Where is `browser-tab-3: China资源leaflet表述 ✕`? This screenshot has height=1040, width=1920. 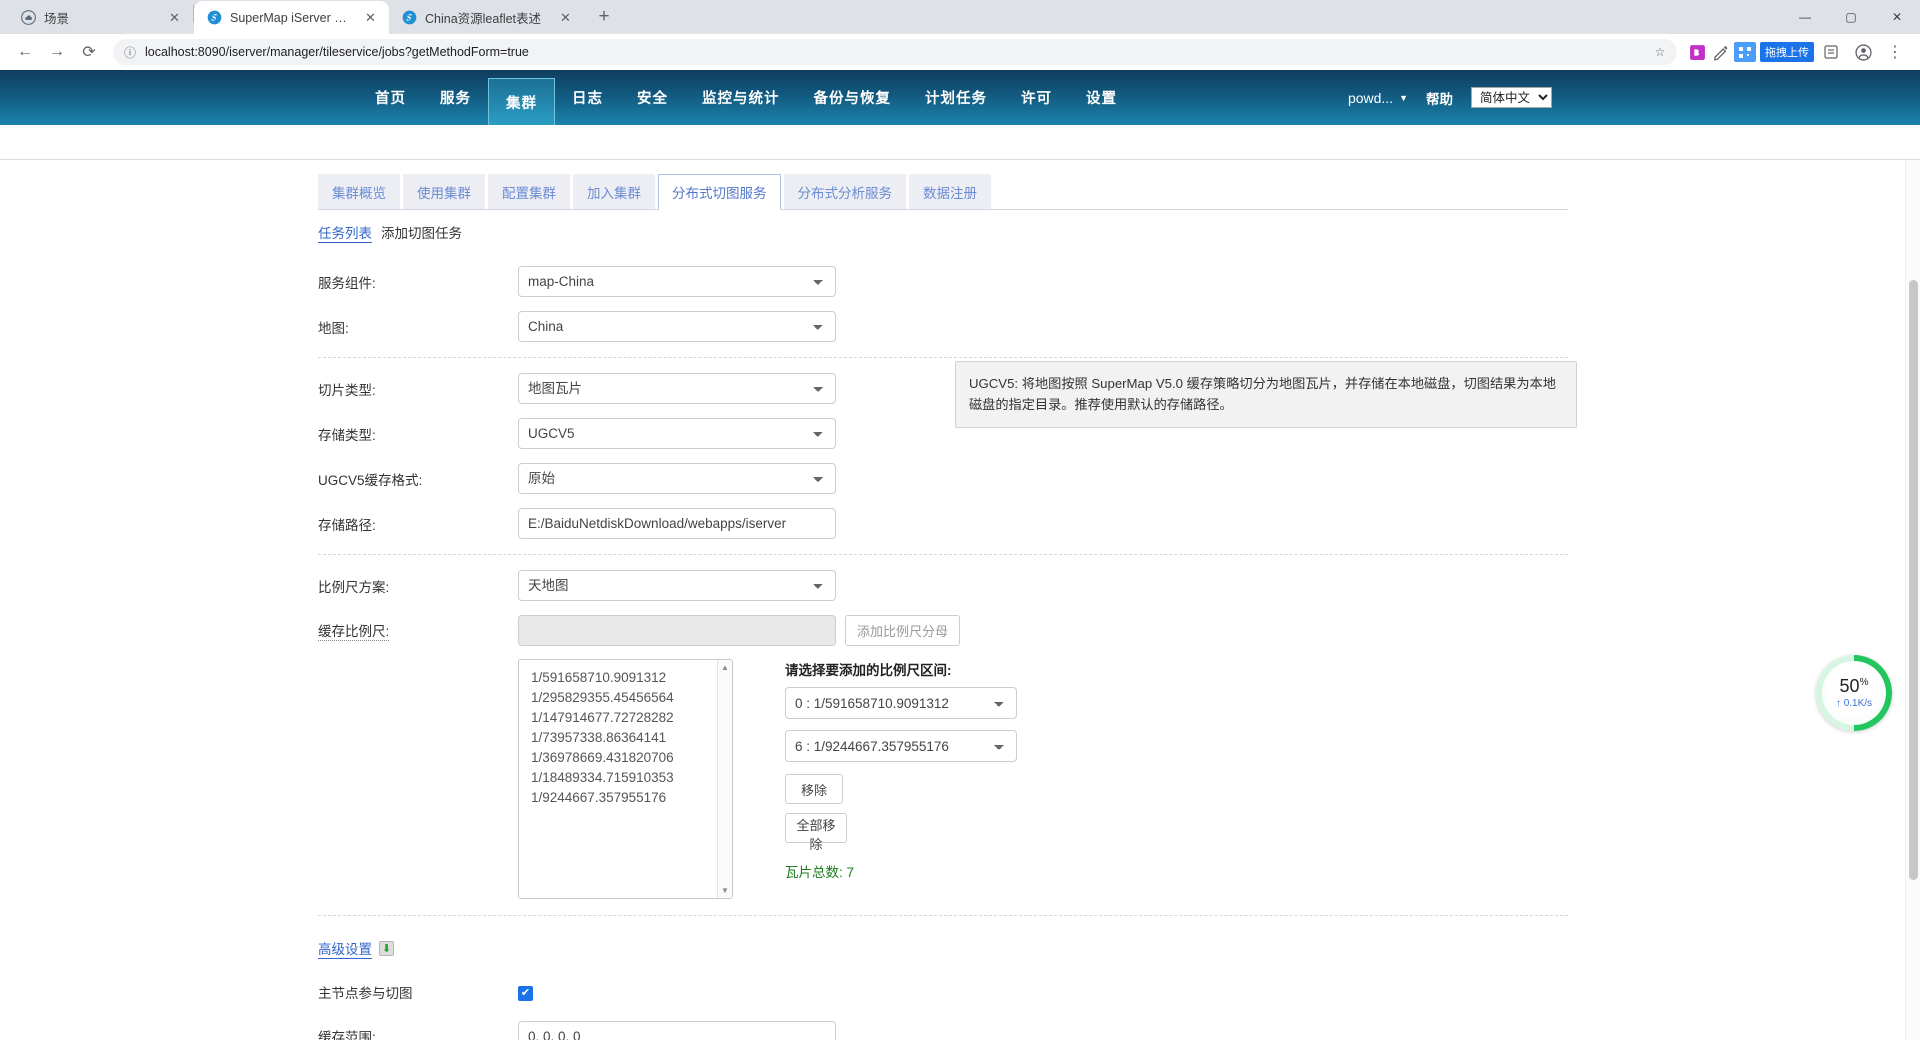
browser-tab-3: China资源leaflet表述 ✕ is located at coordinates (486, 17).